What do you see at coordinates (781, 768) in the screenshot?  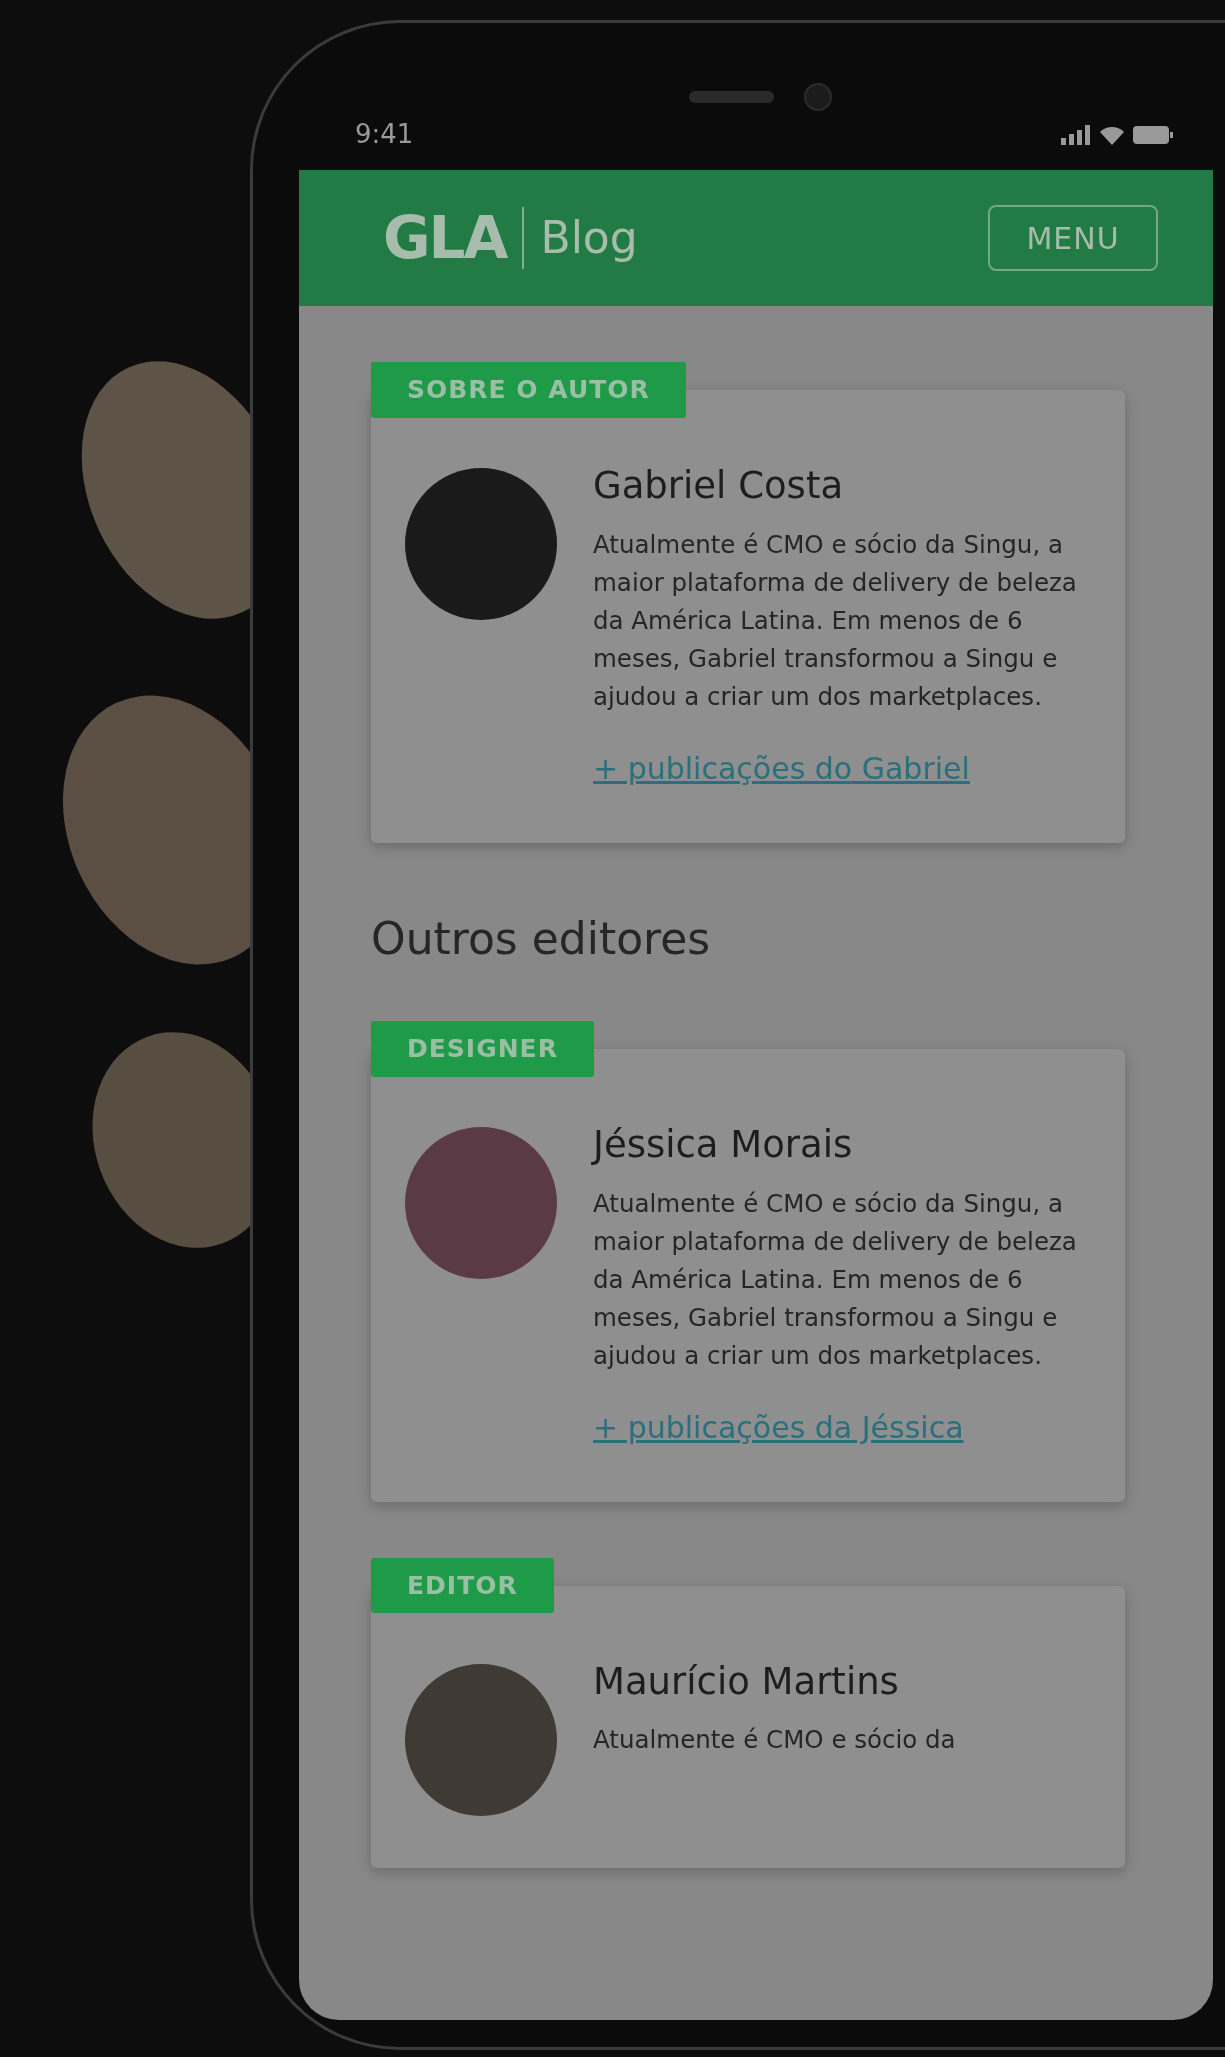 I see `publications-link: + publicações do Gabriel` at bounding box center [781, 768].